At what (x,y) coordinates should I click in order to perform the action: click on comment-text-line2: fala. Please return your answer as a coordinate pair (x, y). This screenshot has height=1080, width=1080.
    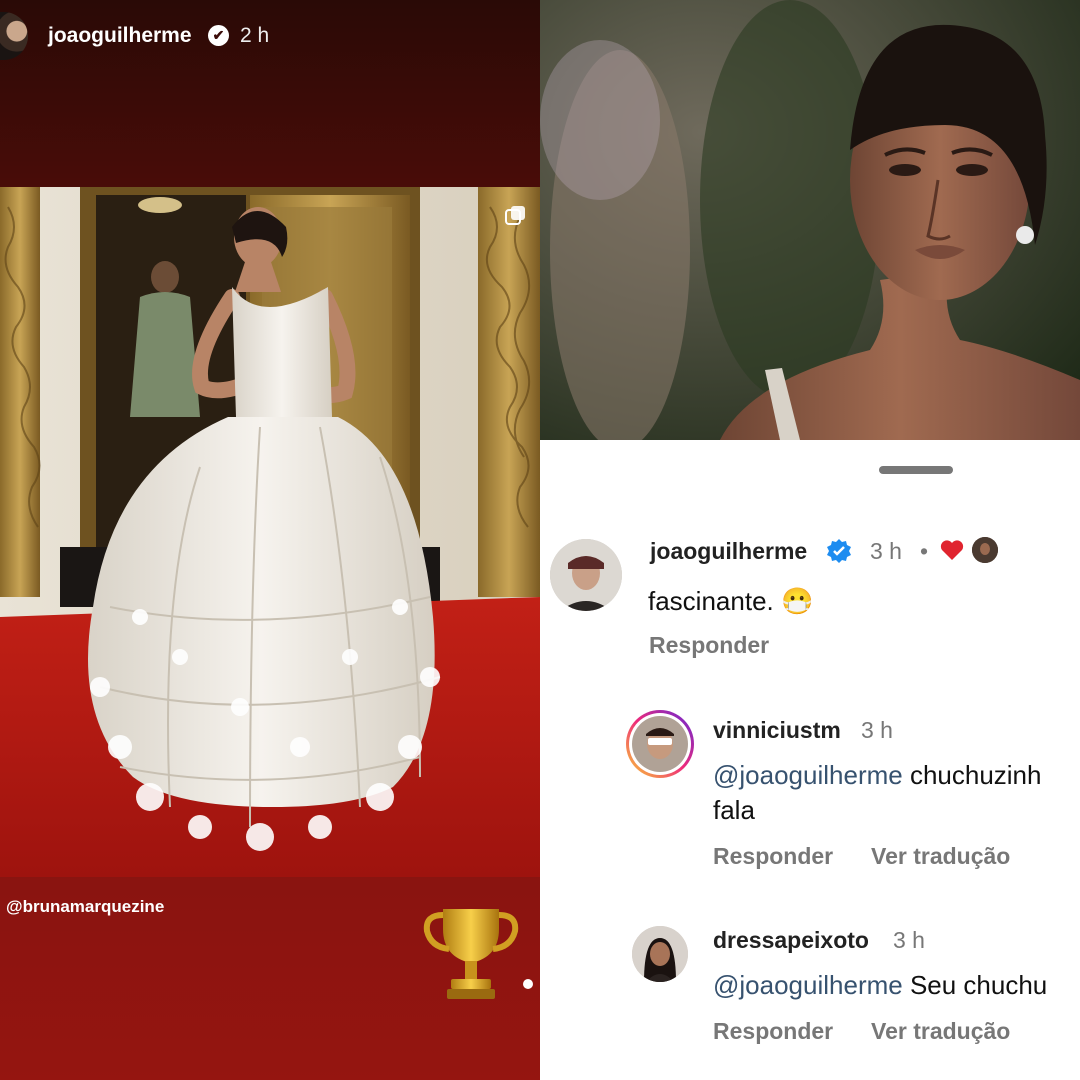
    Looking at the image, I should click on (734, 810).